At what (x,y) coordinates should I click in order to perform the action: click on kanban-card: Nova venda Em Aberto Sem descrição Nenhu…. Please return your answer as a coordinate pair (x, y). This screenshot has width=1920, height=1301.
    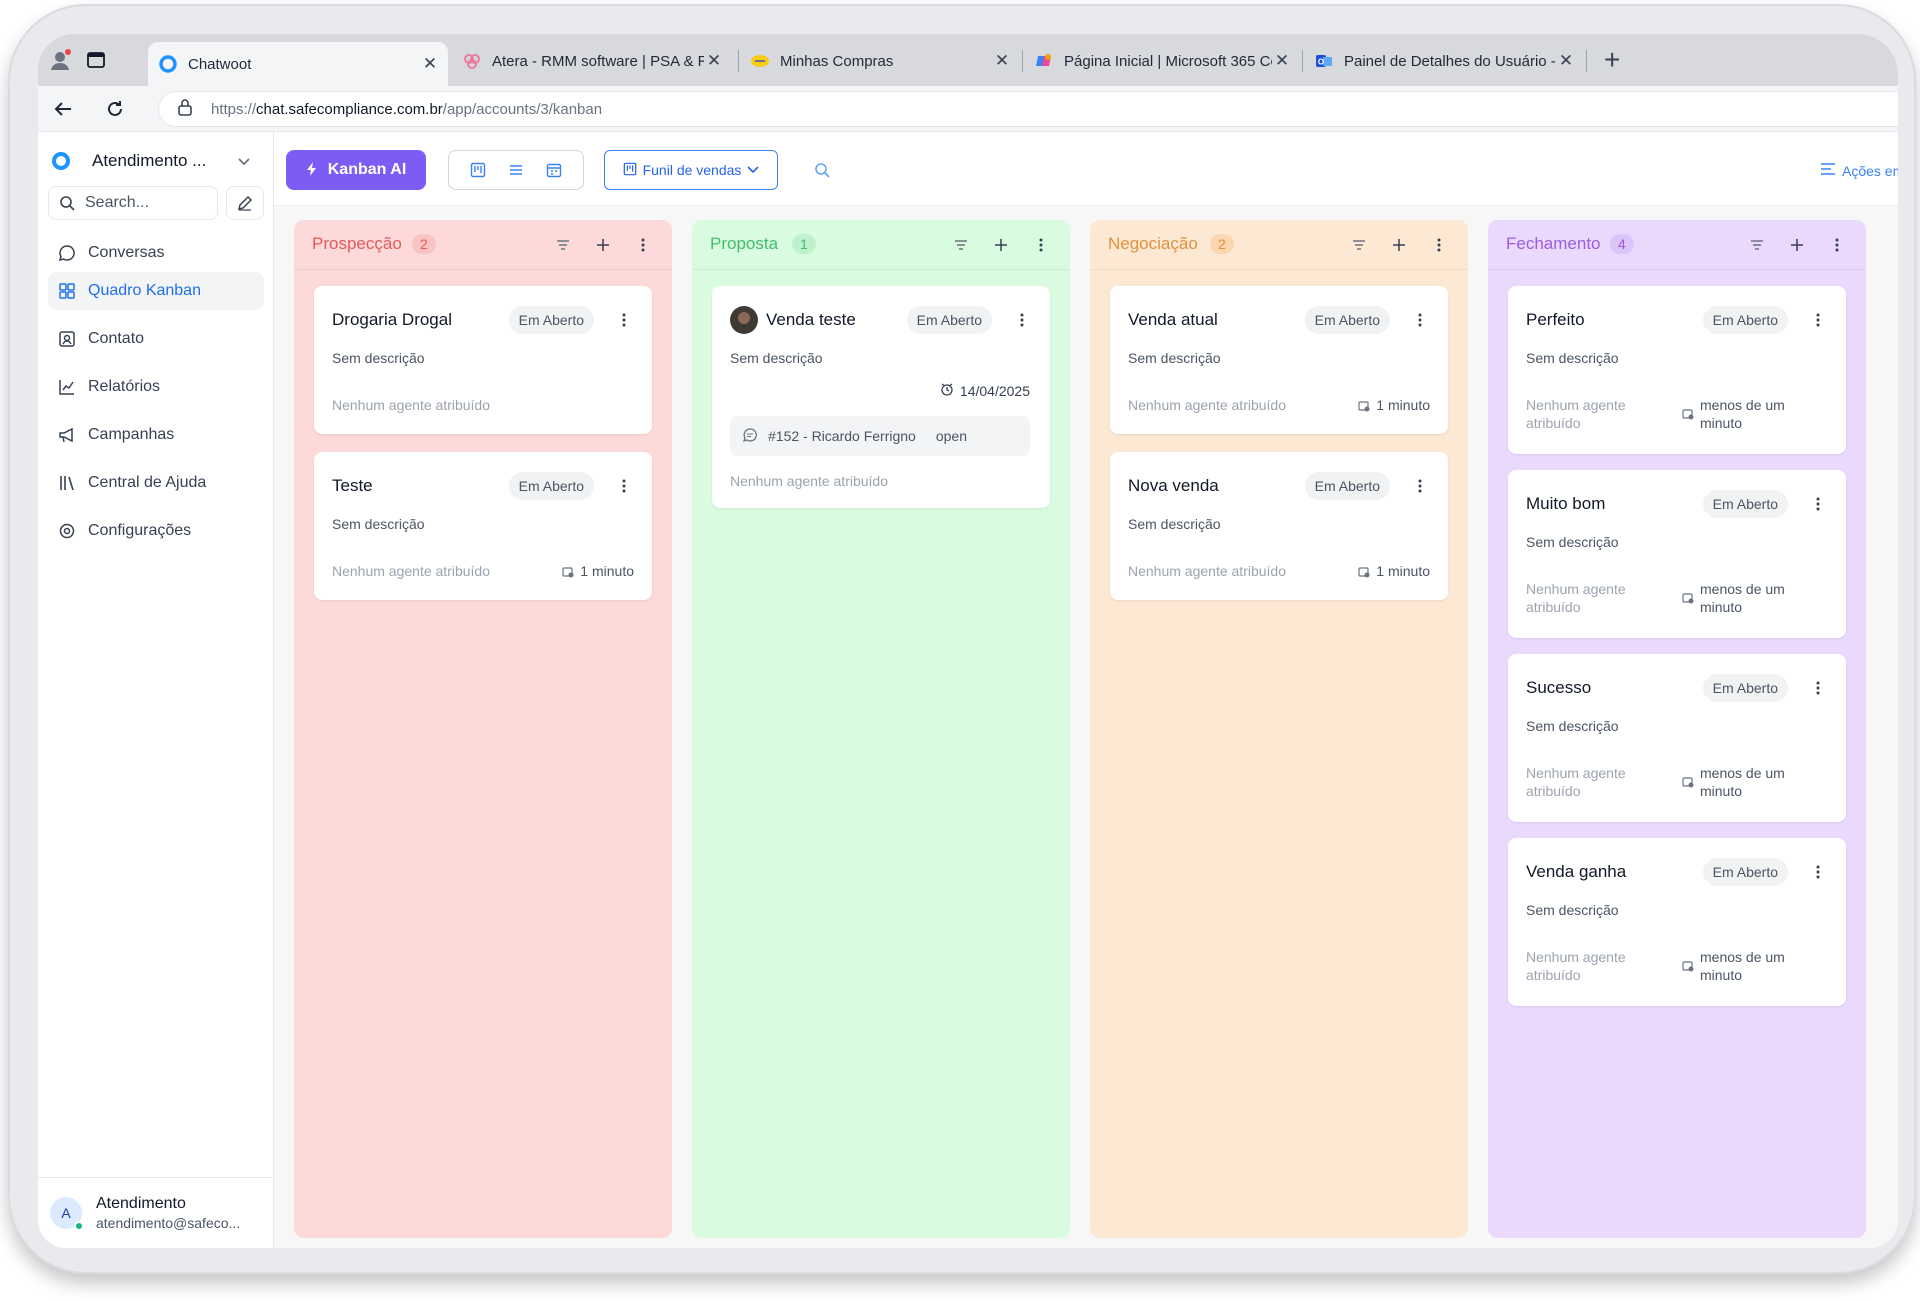
    Looking at the image, I should click on (1279, 526).